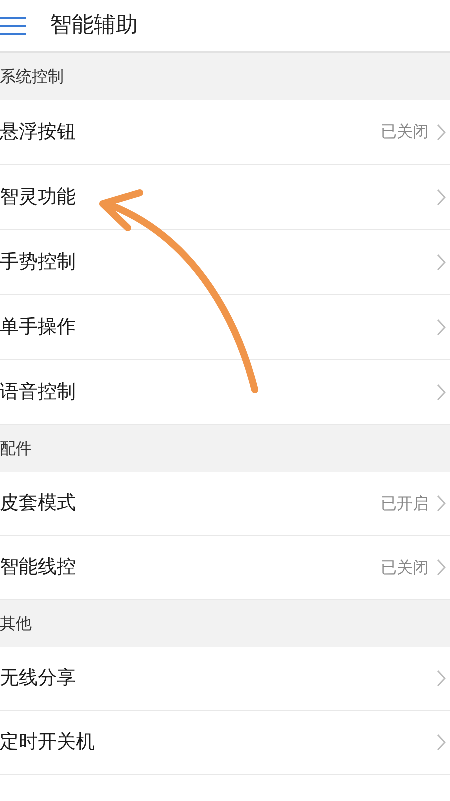  Describe the element at coordinates (94, 26) in the screenshot. I see `page-title: 智能辅助` at that location.